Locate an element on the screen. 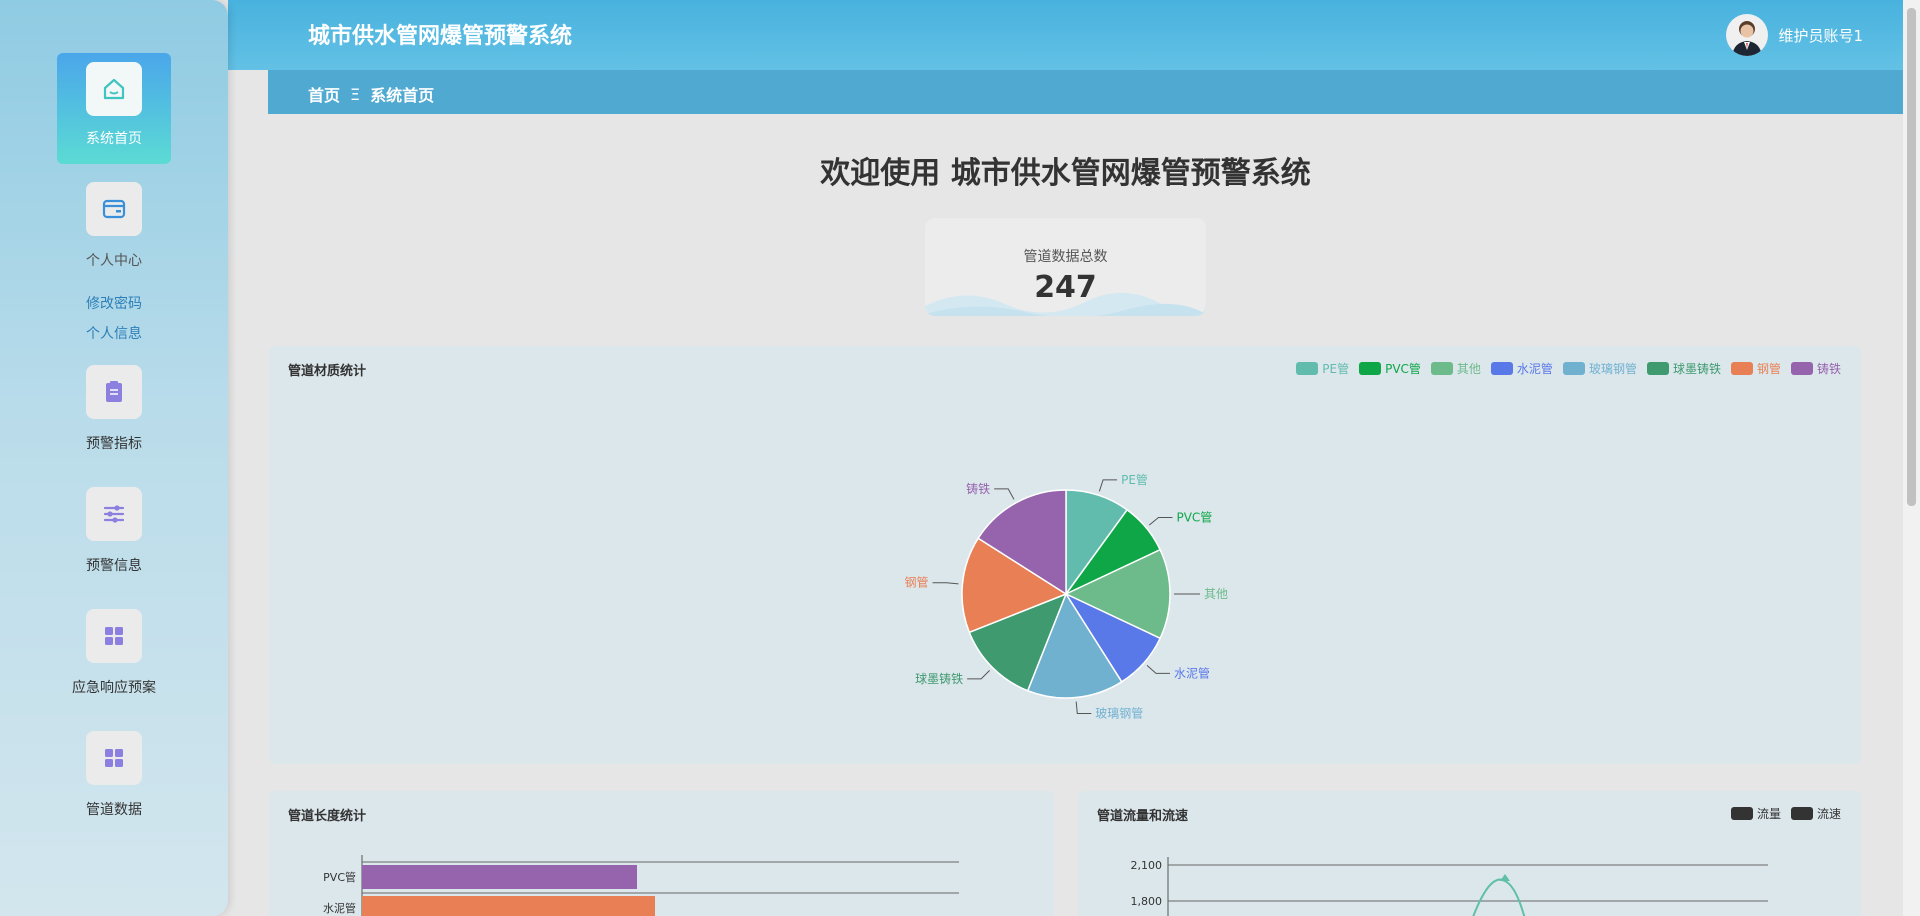  home-icon is located at coordinates (114, 89).